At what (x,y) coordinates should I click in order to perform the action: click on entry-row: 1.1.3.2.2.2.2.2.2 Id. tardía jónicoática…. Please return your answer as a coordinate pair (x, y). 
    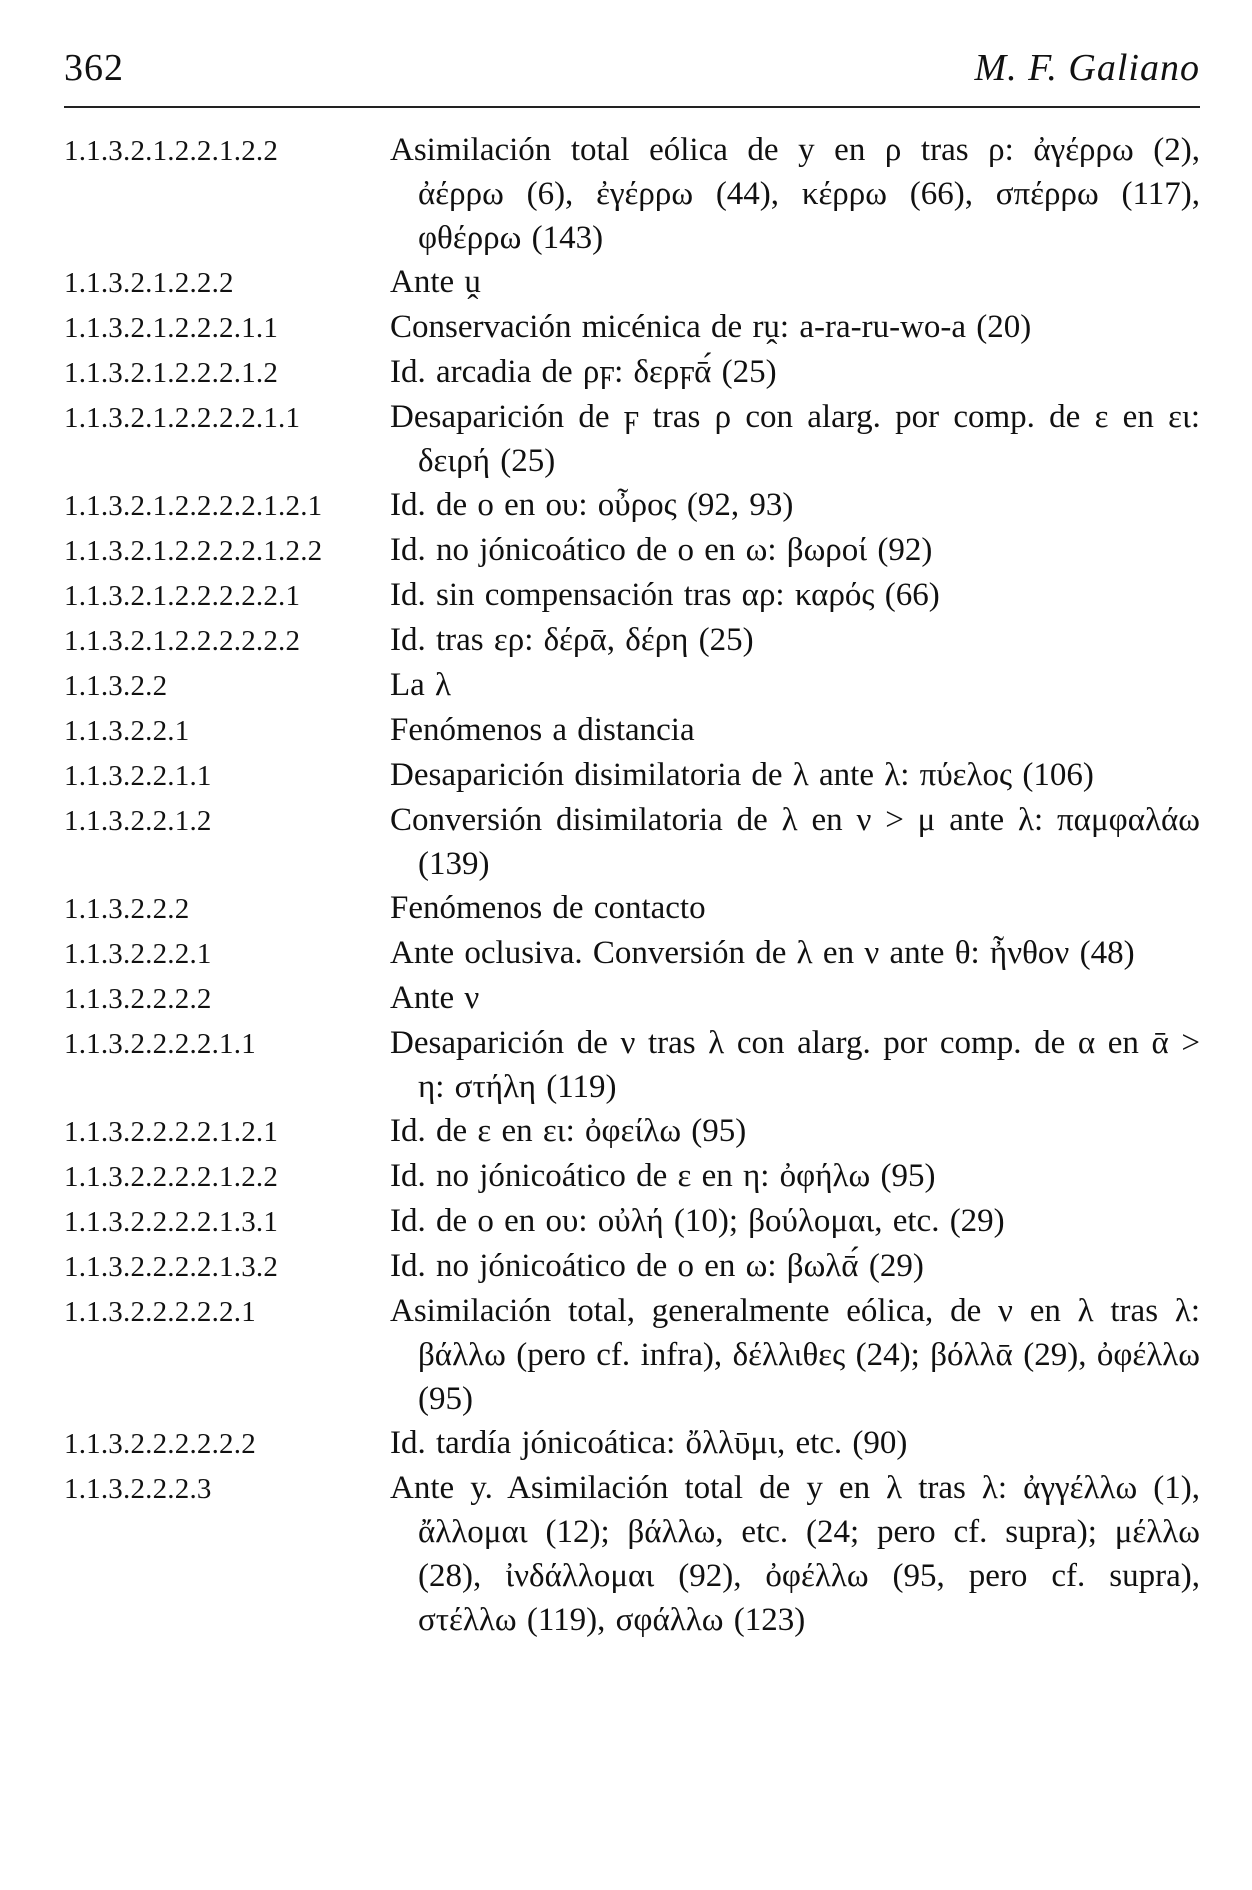
    Looking at the image, I should click on (632, 1443).